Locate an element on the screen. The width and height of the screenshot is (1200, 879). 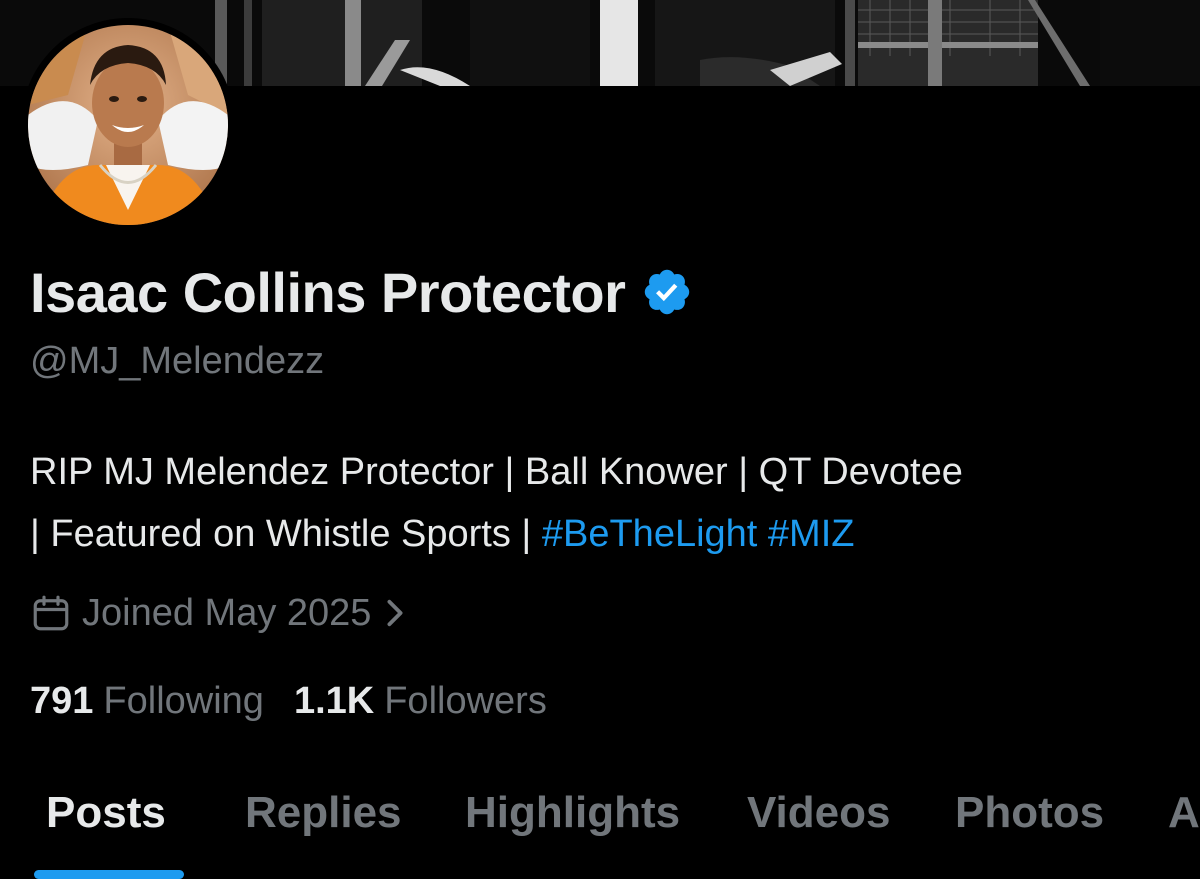
bio-line-2-text: | Featured on Whistle Sports | is located at coordinates (286, 534).